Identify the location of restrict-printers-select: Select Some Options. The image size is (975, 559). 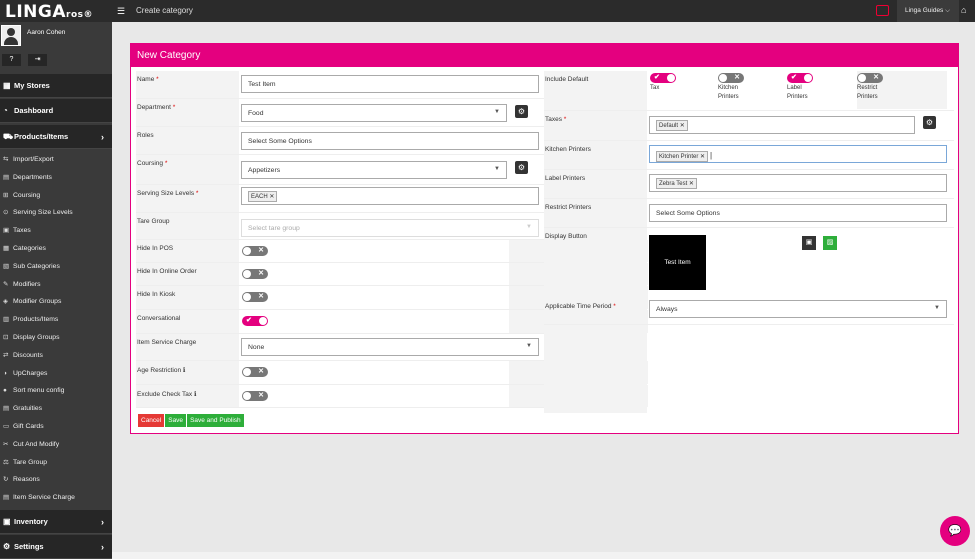
(798, 213).